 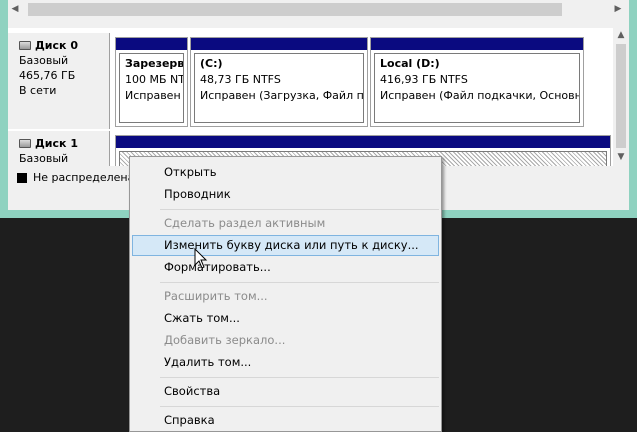 What do you see at coordinates (285, 194) in the screenshot?
I see `menu-item-explorer: Проводник` at bounding box center [285, 194].